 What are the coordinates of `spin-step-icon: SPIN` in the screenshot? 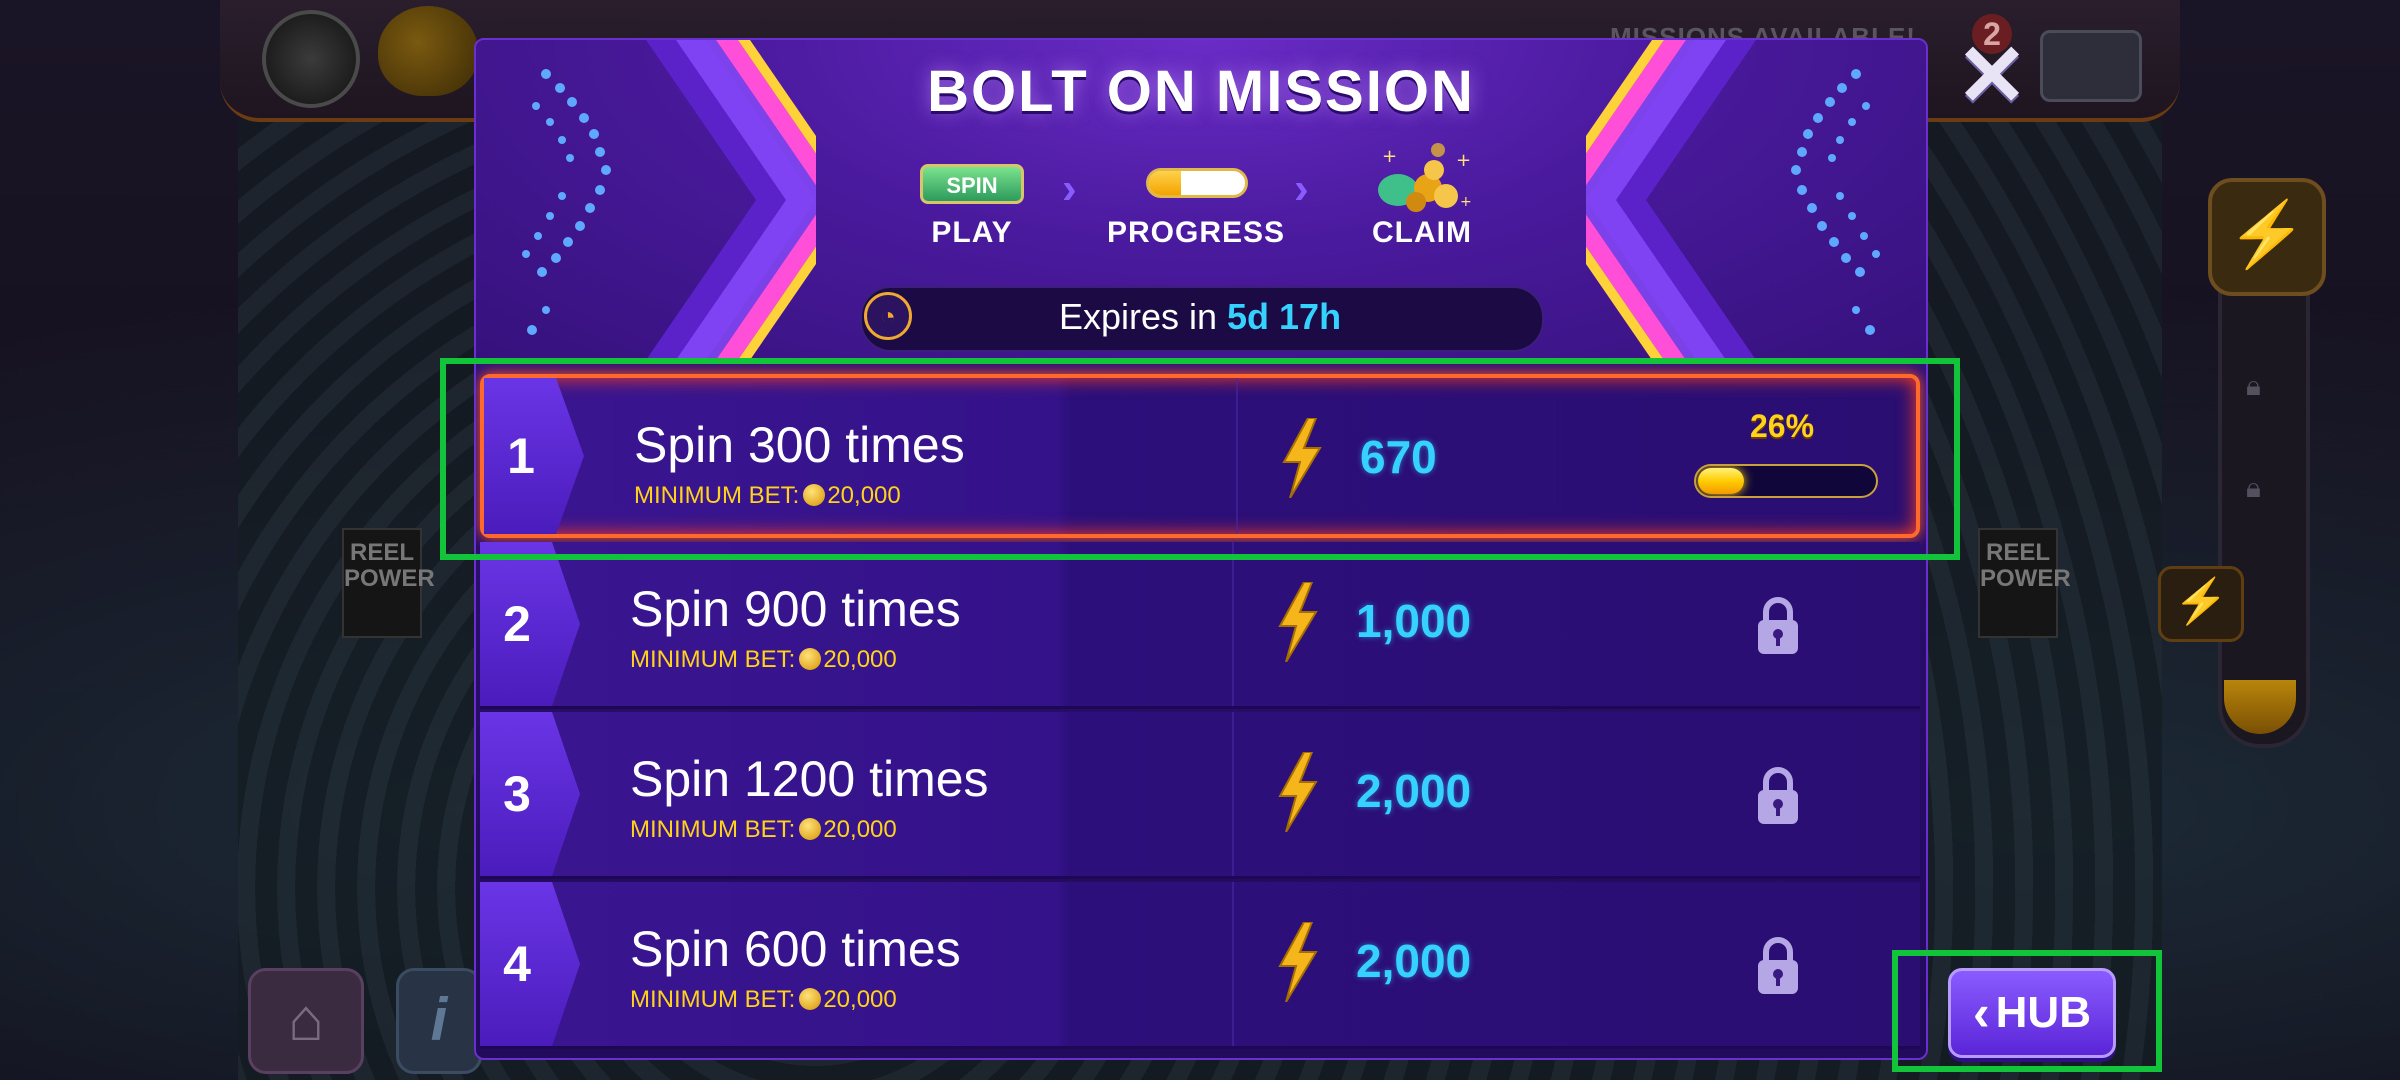 It's located at (972, 184).